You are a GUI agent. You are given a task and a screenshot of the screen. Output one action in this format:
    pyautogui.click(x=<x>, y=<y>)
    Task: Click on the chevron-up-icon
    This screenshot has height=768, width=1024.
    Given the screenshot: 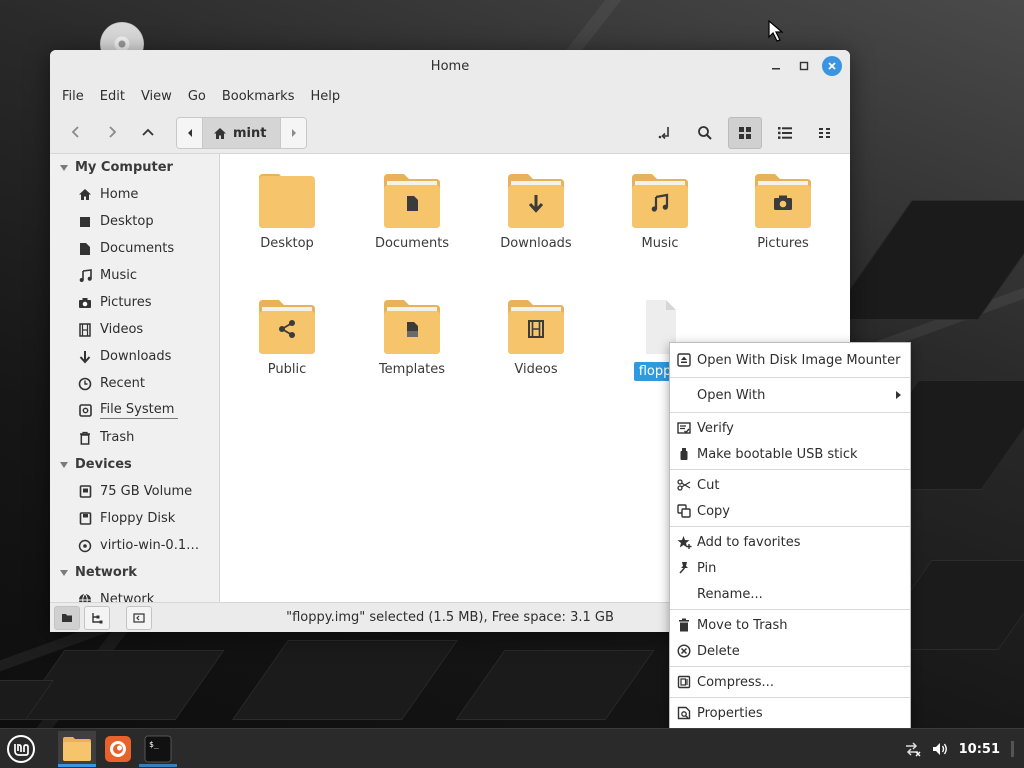 What is the action you would take?
    pyautogui.click(x=148, y=132)
    